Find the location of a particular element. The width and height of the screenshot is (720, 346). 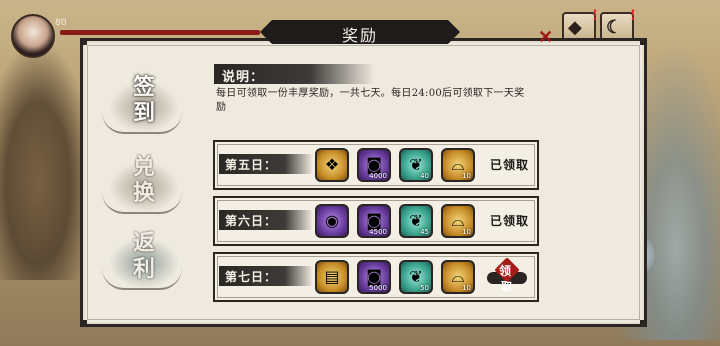

item-glyph: ❖ is located at coordinates (332, 164).